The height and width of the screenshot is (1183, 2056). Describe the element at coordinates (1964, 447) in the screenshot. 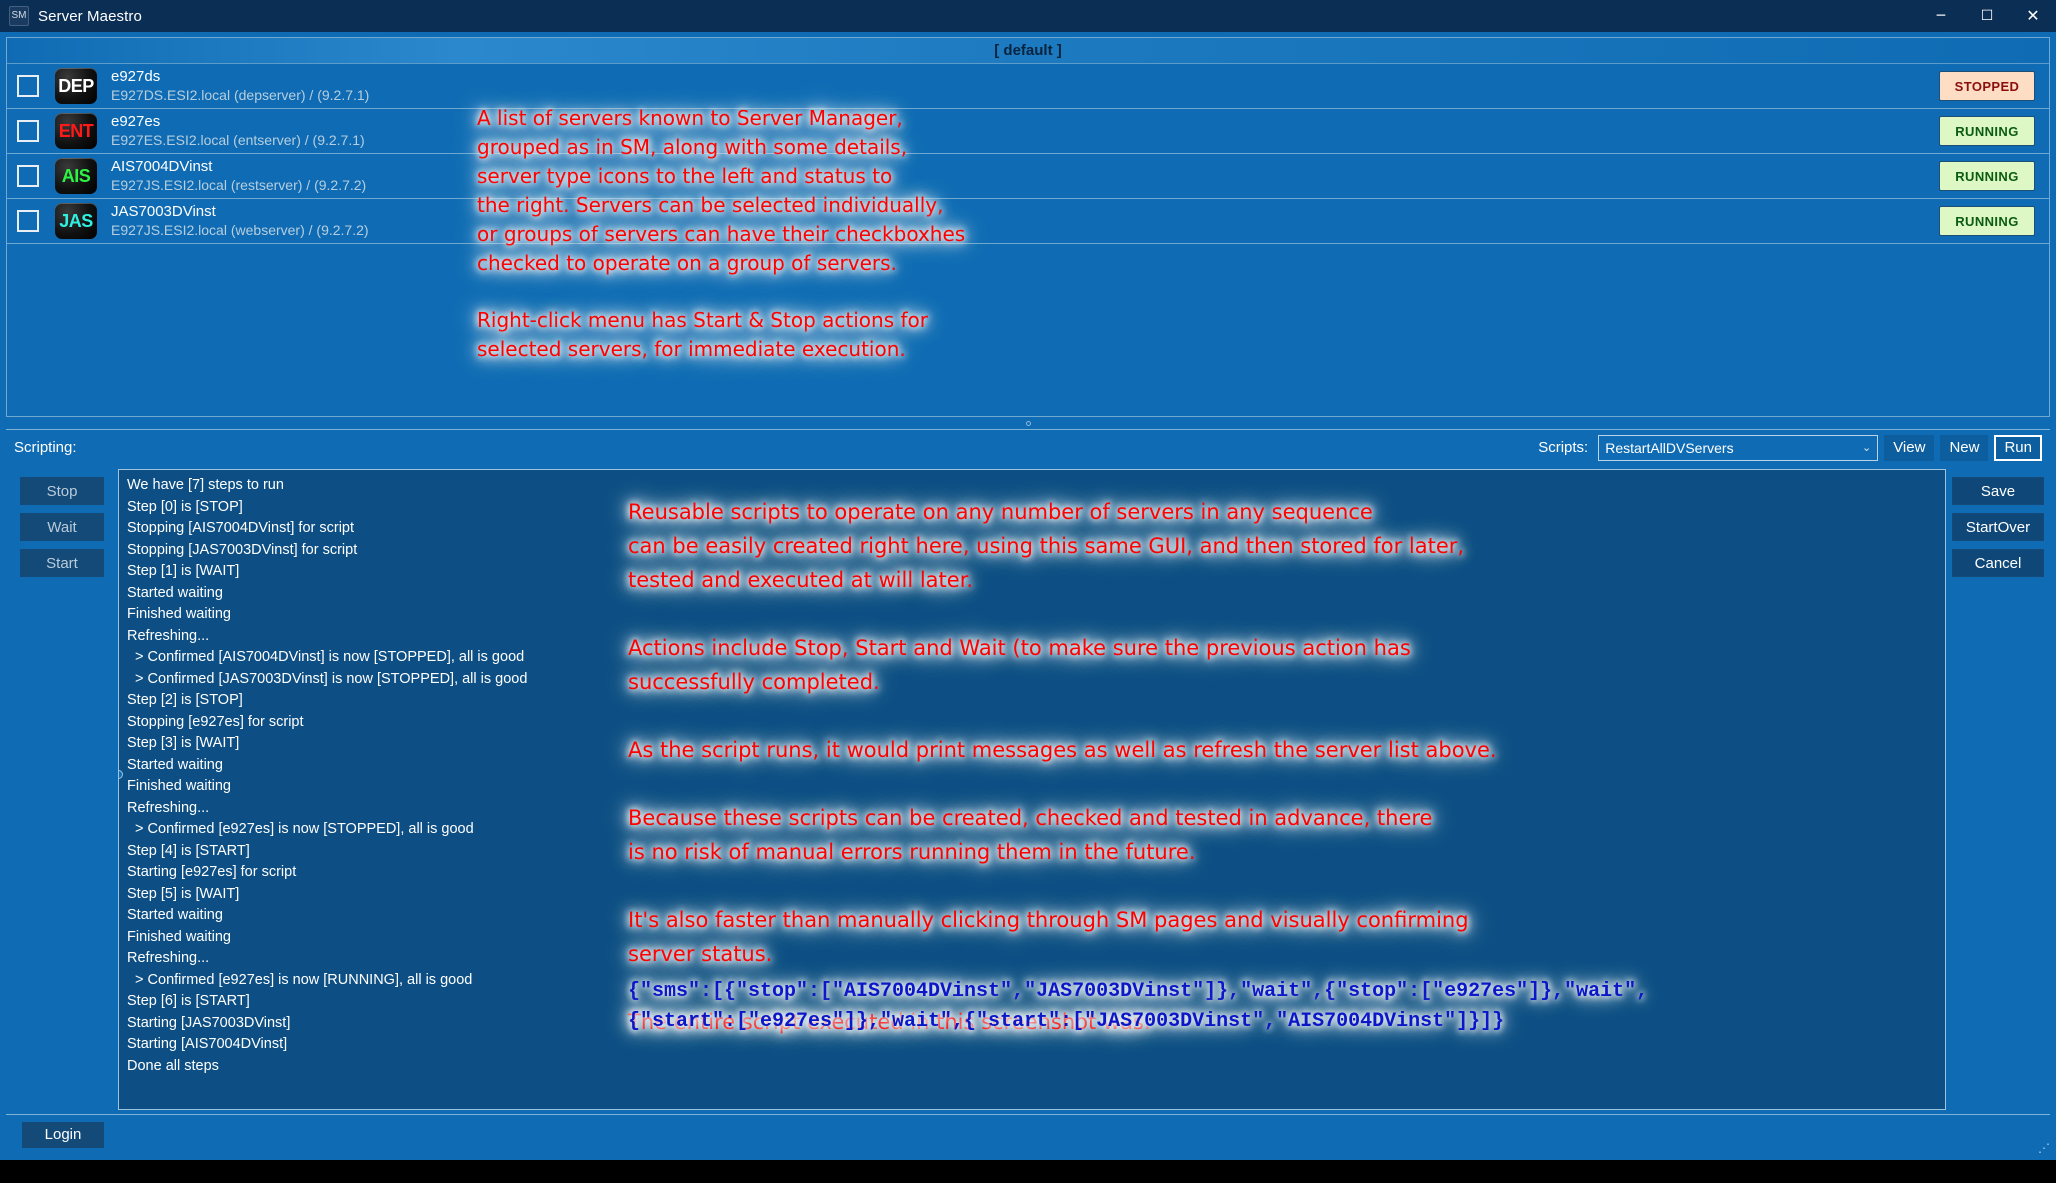

I see `new-button: New` at that location.